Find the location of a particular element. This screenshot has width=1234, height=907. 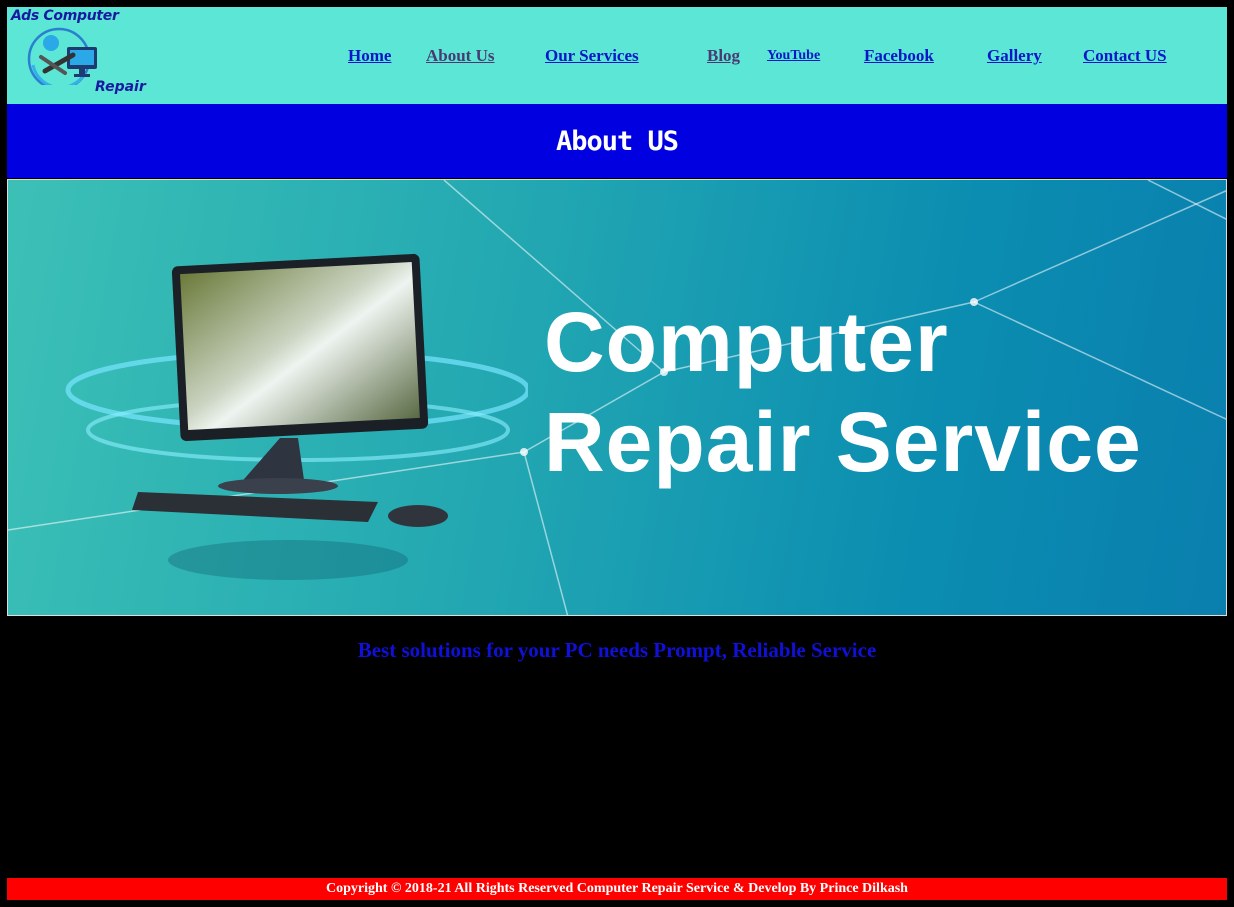

banner-headline: Computer Repair Service is located at coordinates (843, 392).